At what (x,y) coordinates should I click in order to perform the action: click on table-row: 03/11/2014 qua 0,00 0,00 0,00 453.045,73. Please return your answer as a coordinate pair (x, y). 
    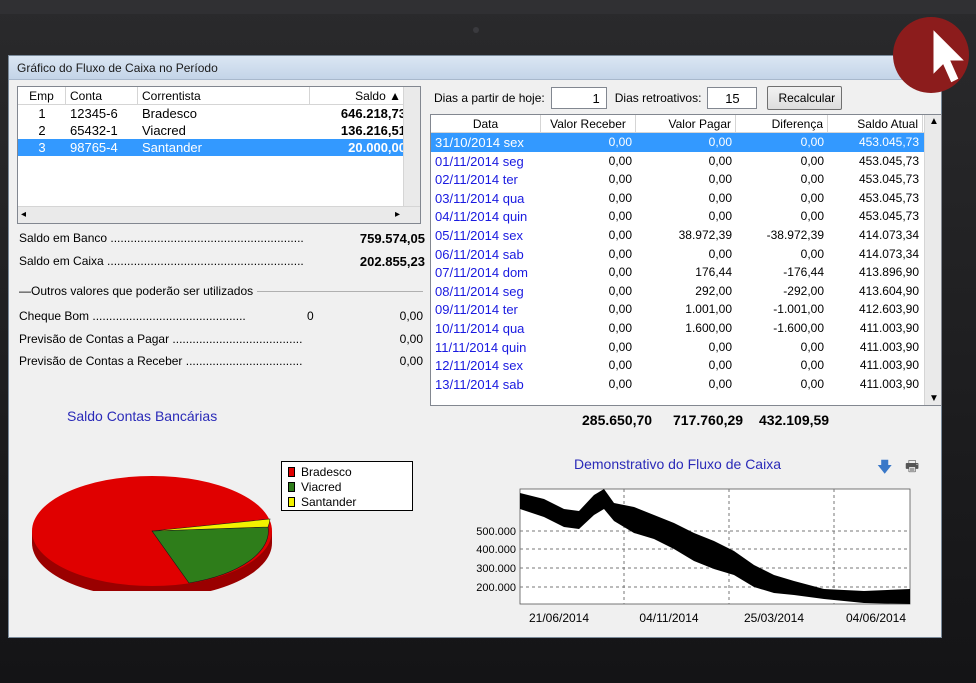
    Looking at the image, I should click on (686, 198).